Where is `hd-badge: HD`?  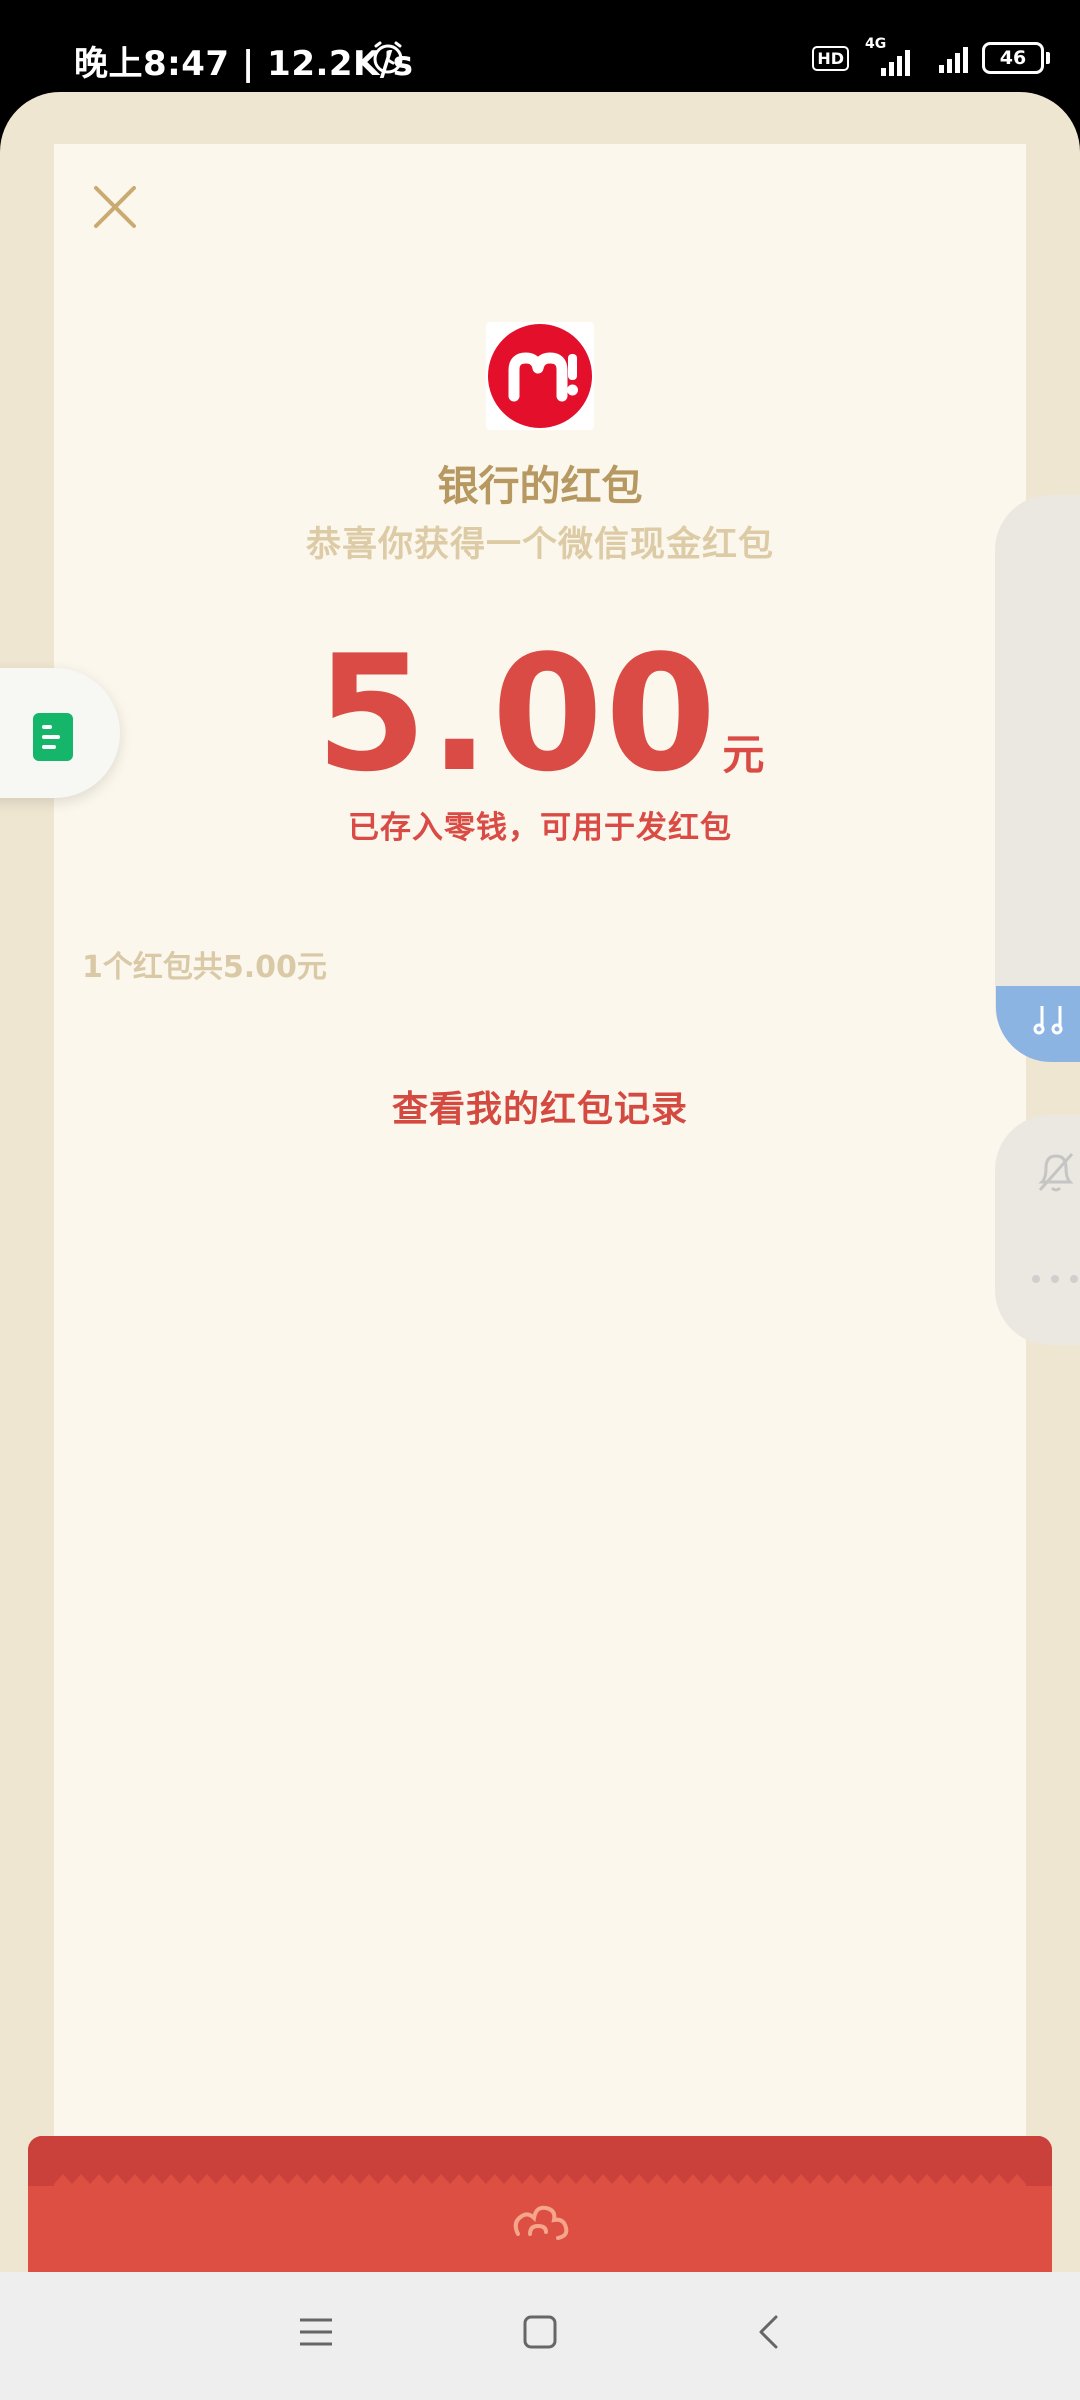 hd-badge: HD is located at coordinates (830, 58).